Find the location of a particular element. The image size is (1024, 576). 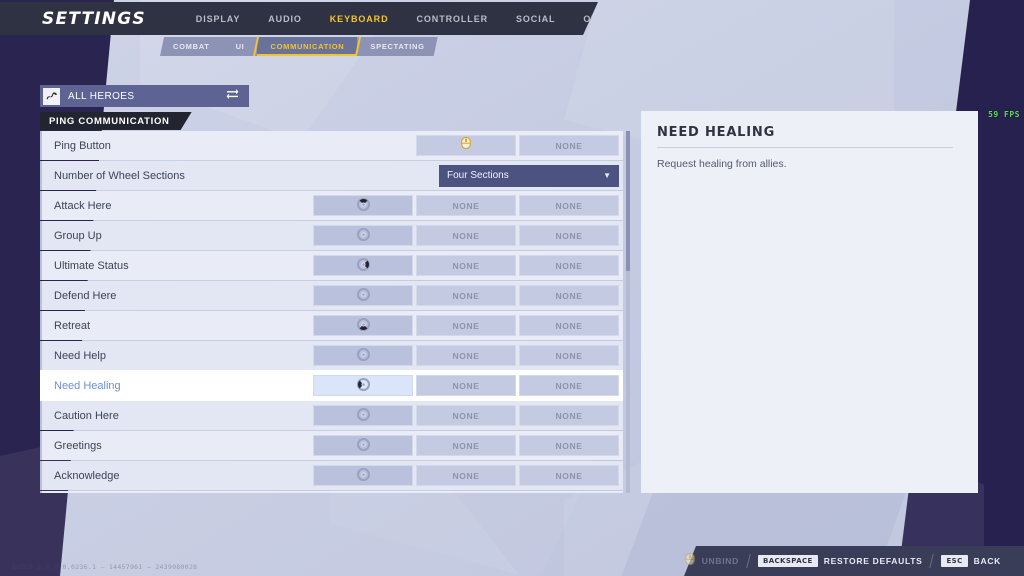

action-prompt-label: BACK is located at coordinates (987, 561).